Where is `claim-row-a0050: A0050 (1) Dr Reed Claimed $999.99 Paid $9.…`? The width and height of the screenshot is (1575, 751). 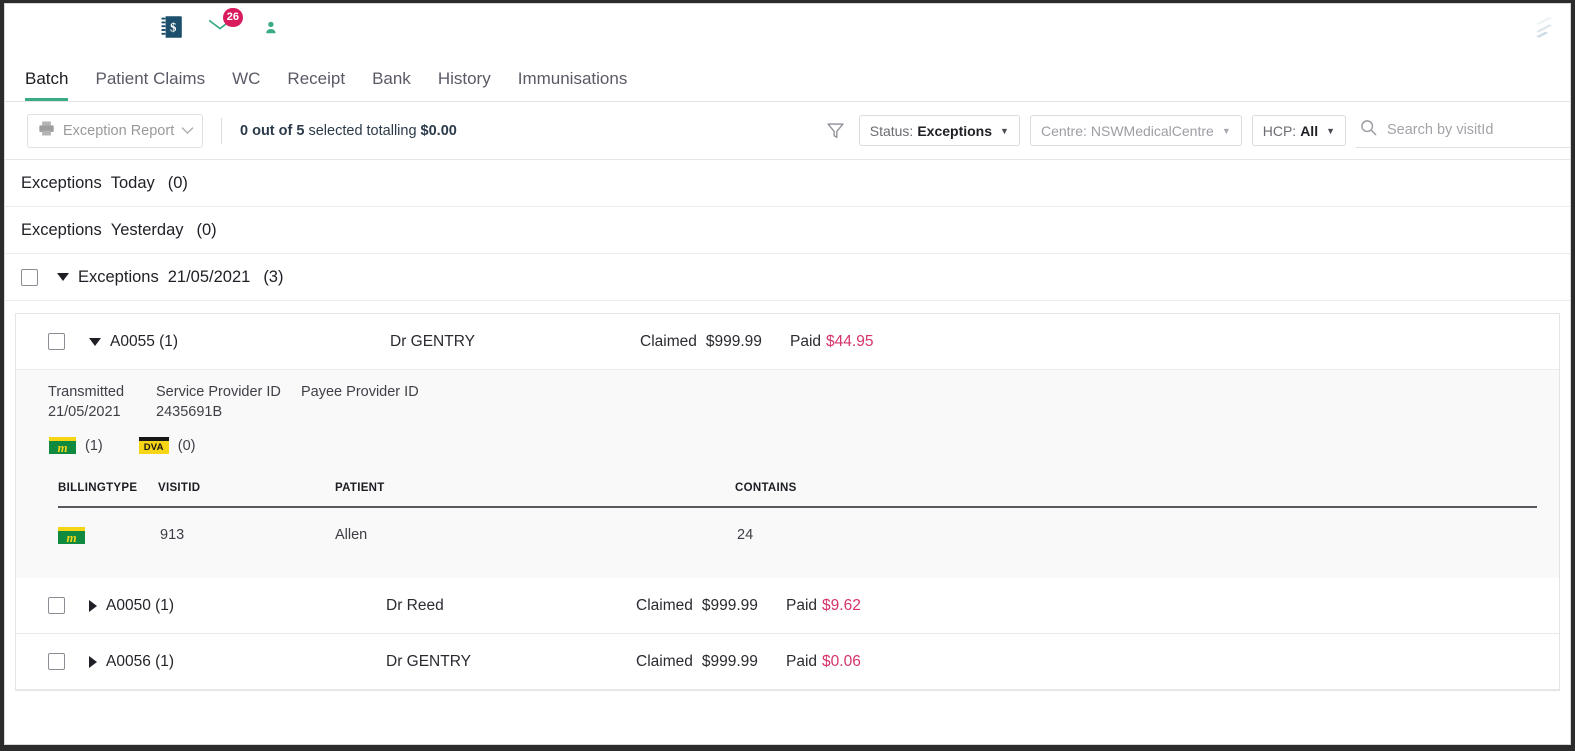 claim-row-a0050: A0050 (1) Dr Reed Claimed $999.99 Paid $9.… is located at coordinates (787, 606).